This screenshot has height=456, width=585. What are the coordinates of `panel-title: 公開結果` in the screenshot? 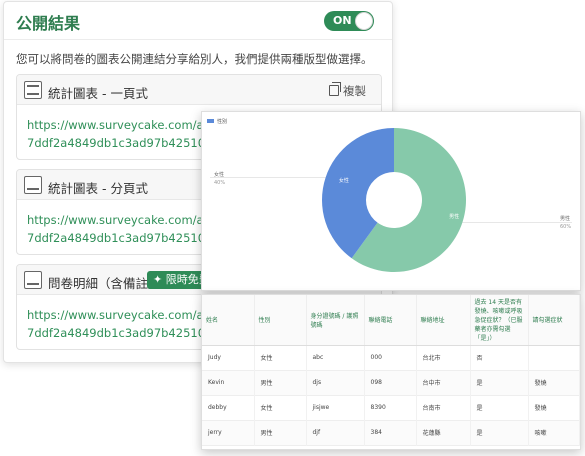 It's located at (48, 23).